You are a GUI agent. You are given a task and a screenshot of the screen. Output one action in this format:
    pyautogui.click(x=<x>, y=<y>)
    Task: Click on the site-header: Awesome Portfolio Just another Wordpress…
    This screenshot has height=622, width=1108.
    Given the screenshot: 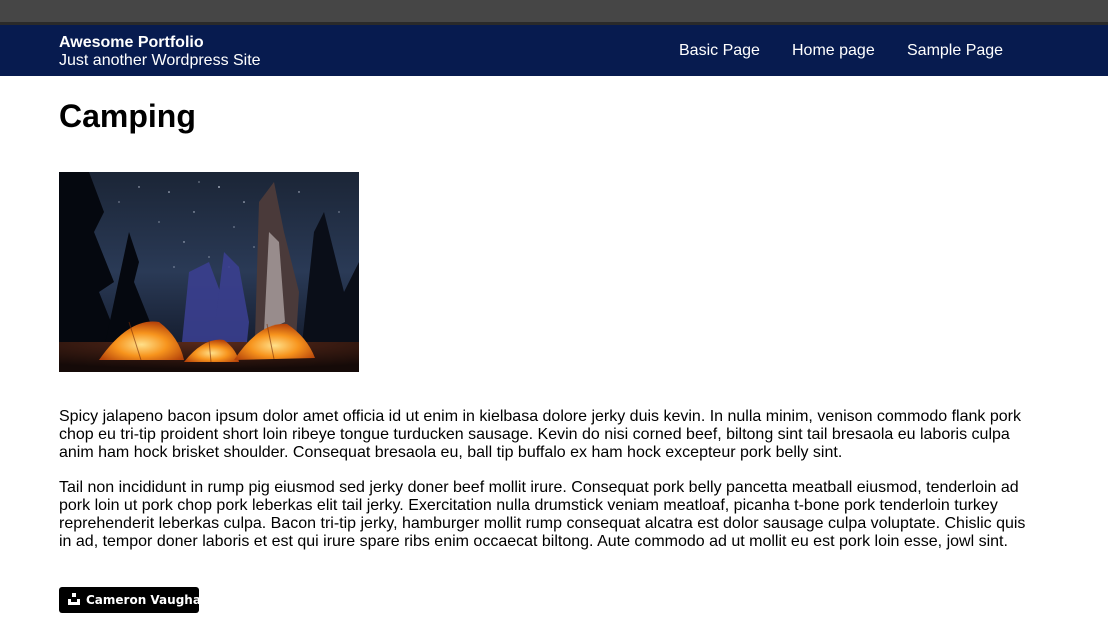 What is the action you would take?
    pyautogui.click(x=554, y=50)
    